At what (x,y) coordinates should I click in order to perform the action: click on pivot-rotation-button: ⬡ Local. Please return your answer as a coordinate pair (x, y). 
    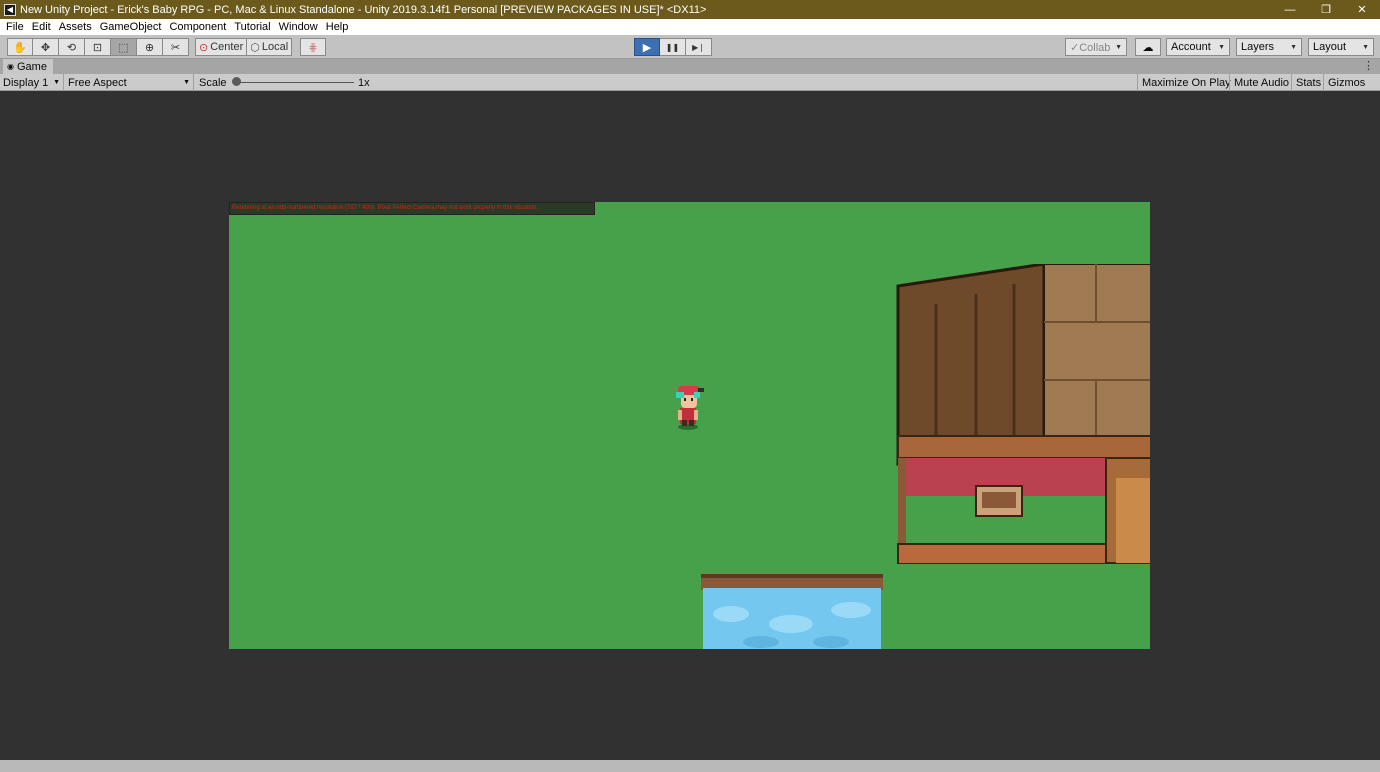
    Looking at the image, I should click on (270, 47).